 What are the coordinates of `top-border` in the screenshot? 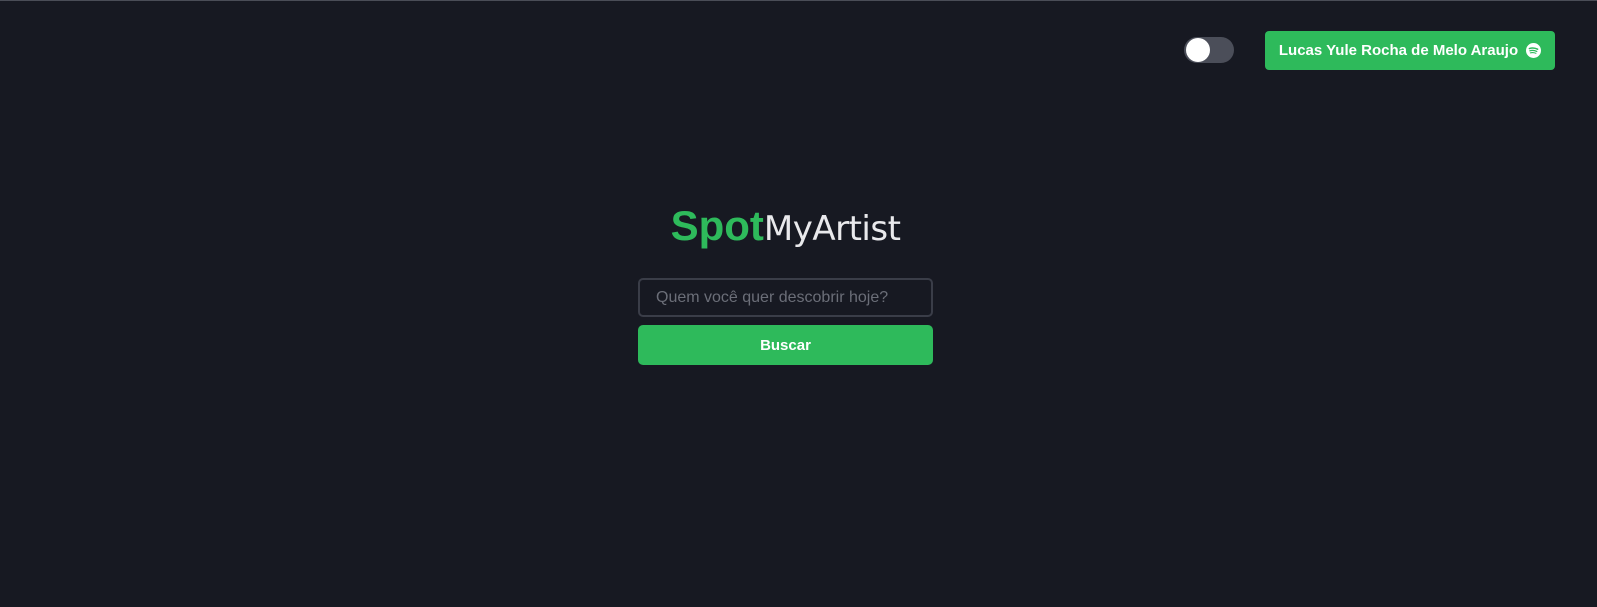 It's located at (798, 0).